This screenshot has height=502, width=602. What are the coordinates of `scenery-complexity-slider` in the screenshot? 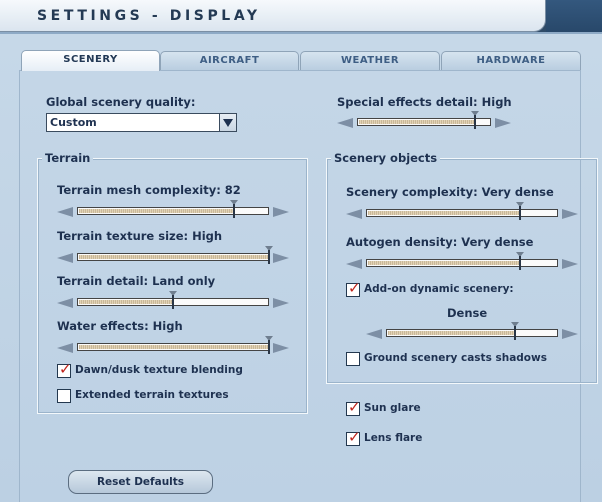 It's located at (462, 211).